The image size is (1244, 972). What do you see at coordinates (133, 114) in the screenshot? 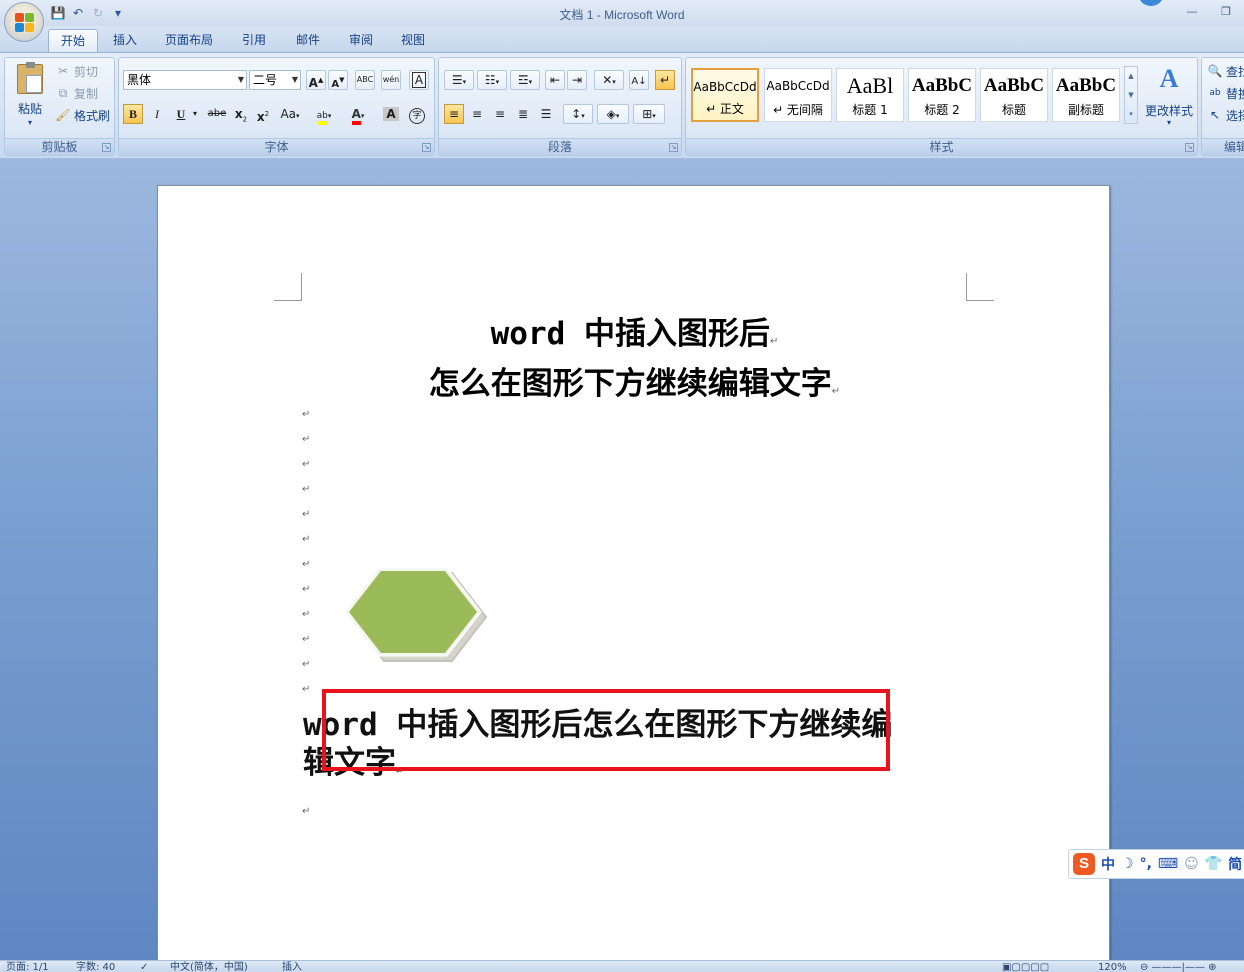
I see `bold-button: B` at bounding box center [133, 114].